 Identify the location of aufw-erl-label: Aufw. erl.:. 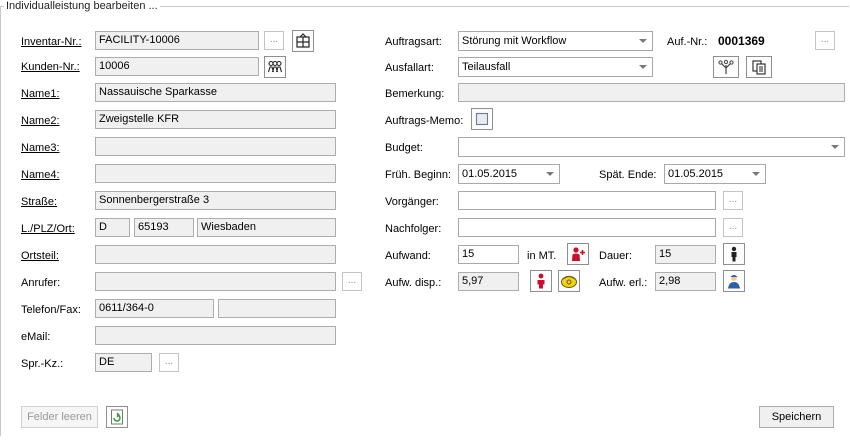
(623, 283).